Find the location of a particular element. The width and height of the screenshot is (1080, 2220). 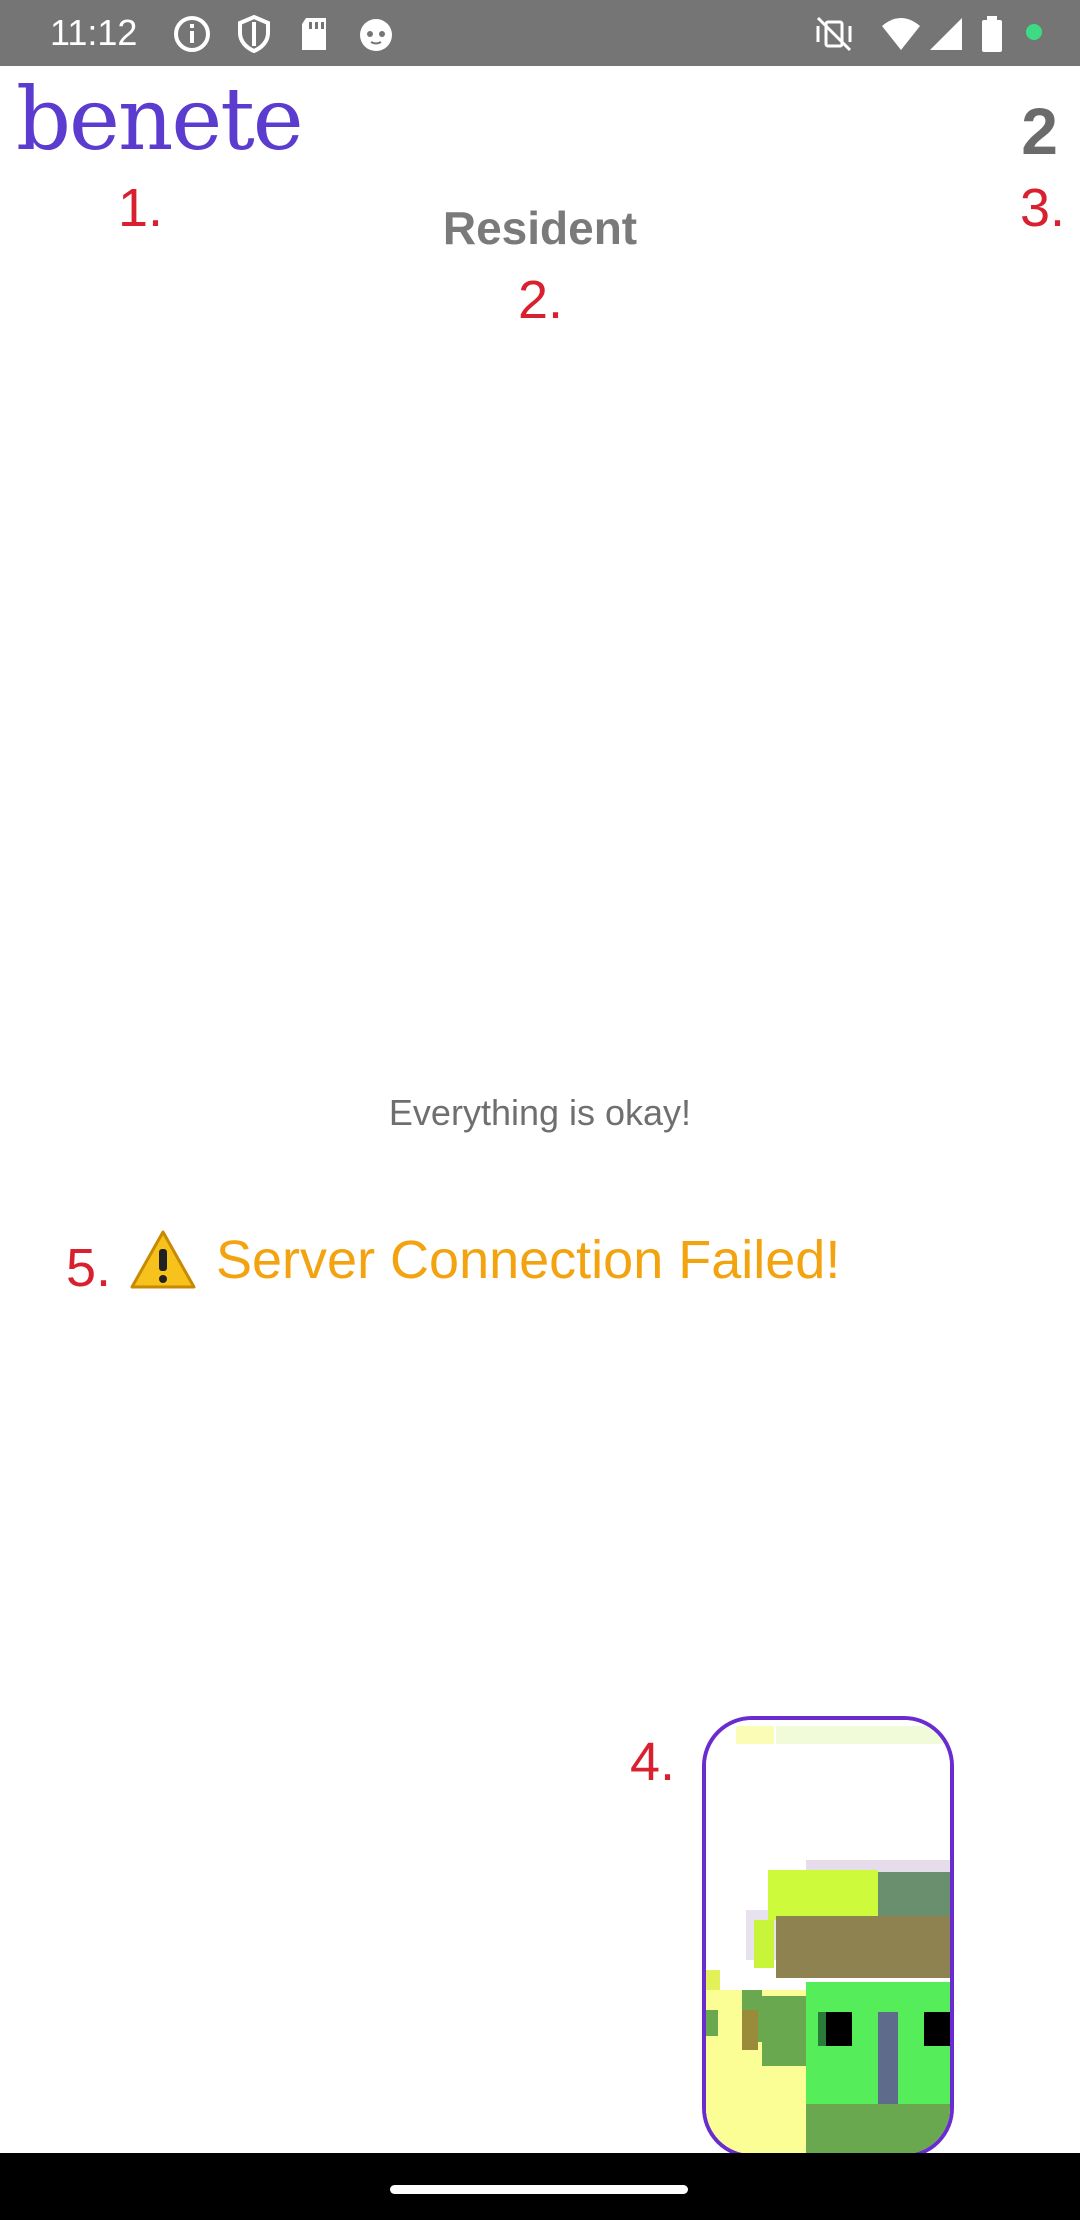

wifi-icon is located at coordinates (901, 34).